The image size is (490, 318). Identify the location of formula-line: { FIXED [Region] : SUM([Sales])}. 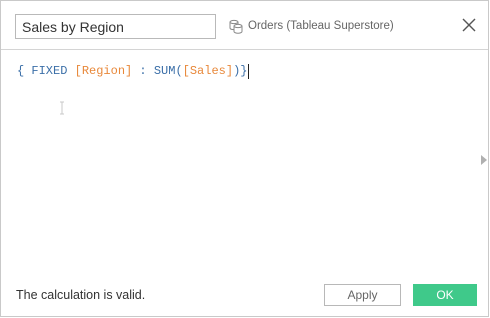
(133, 71).